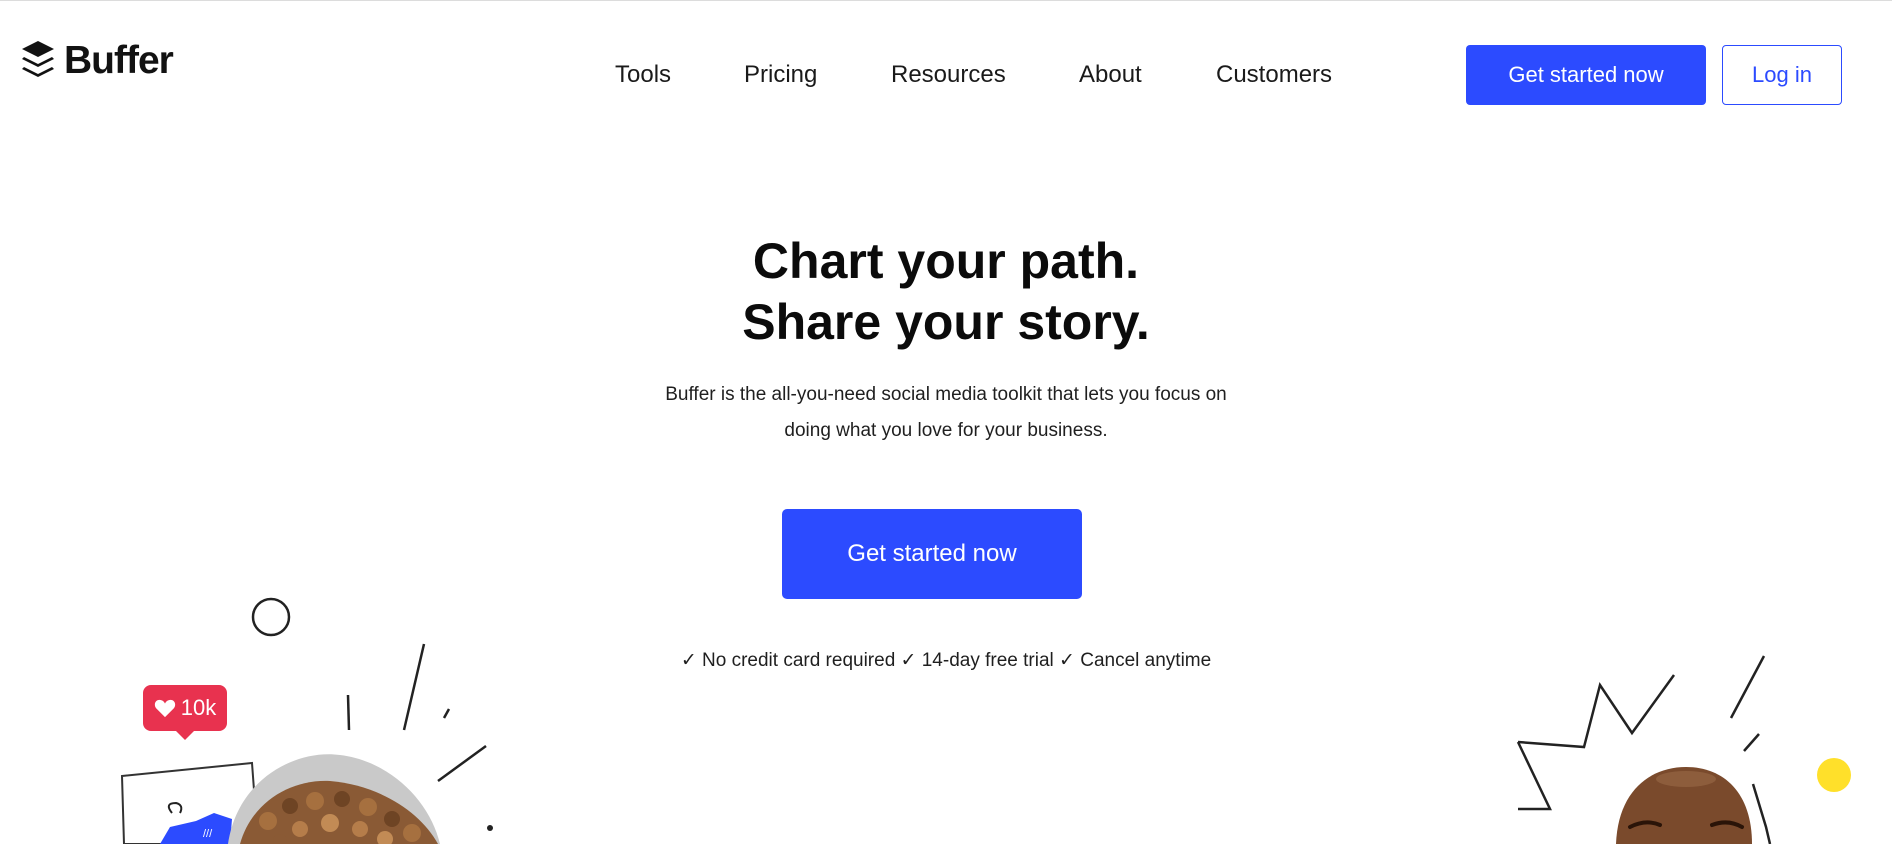 The height and width of the screenshot is (844, 1892). What do you see at coordinates (946, 322) in the screenshot?
I see `hero-title-line-2: Share your story.` at bounding box center [946, 322].